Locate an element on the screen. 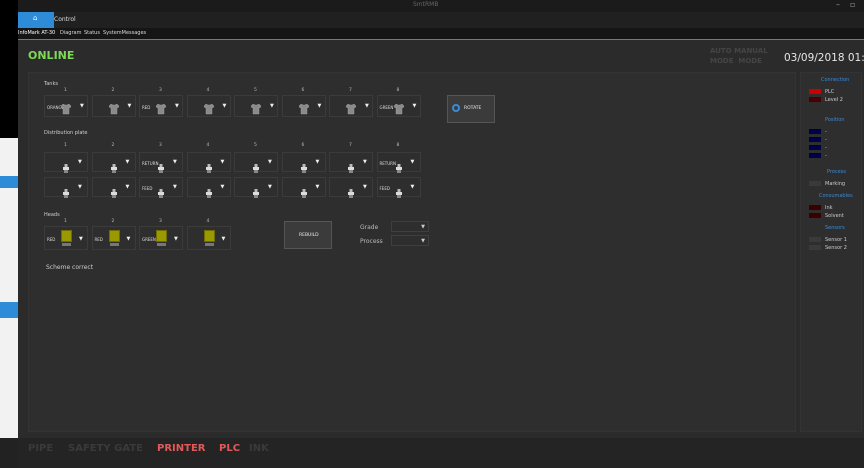 The image size is (864, 468). distribution-valve-2-6: ▼ is located at coordinates (303, 187).